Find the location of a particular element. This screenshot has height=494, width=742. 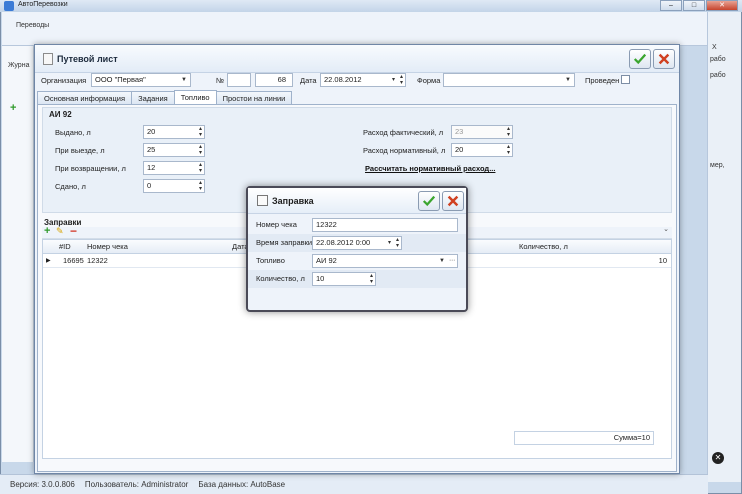

dialog-row-time: Время заправки 22.08.2012 0:00 ▾ ▴ ▾ is located at coordinates (357, 243).